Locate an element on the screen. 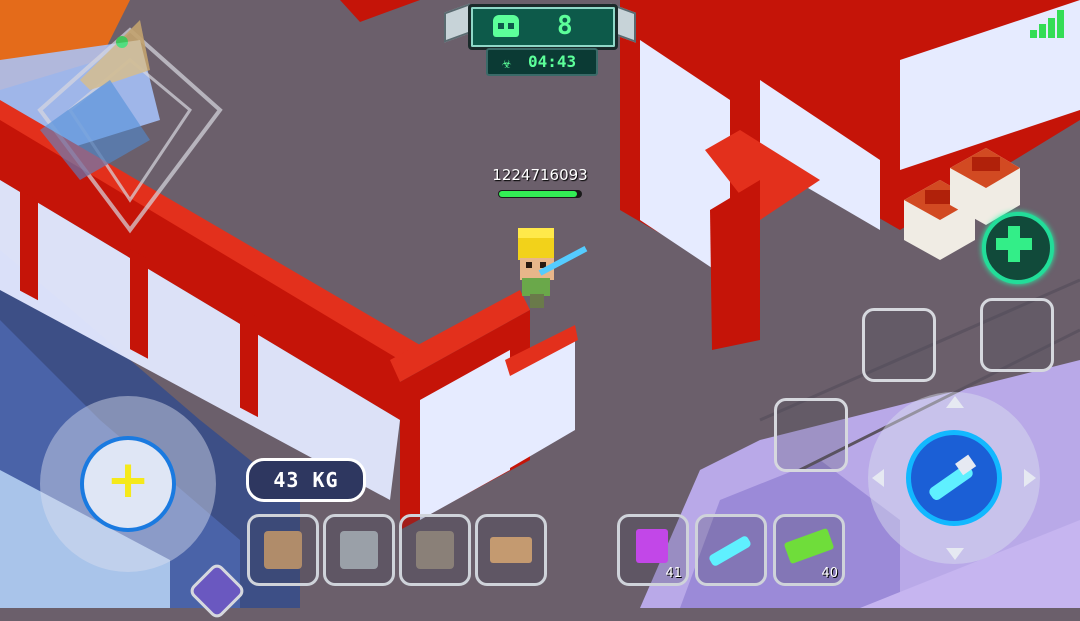 The image size is (1080, 621). timer-text: 04:43 is located at coordinates (552, 61).